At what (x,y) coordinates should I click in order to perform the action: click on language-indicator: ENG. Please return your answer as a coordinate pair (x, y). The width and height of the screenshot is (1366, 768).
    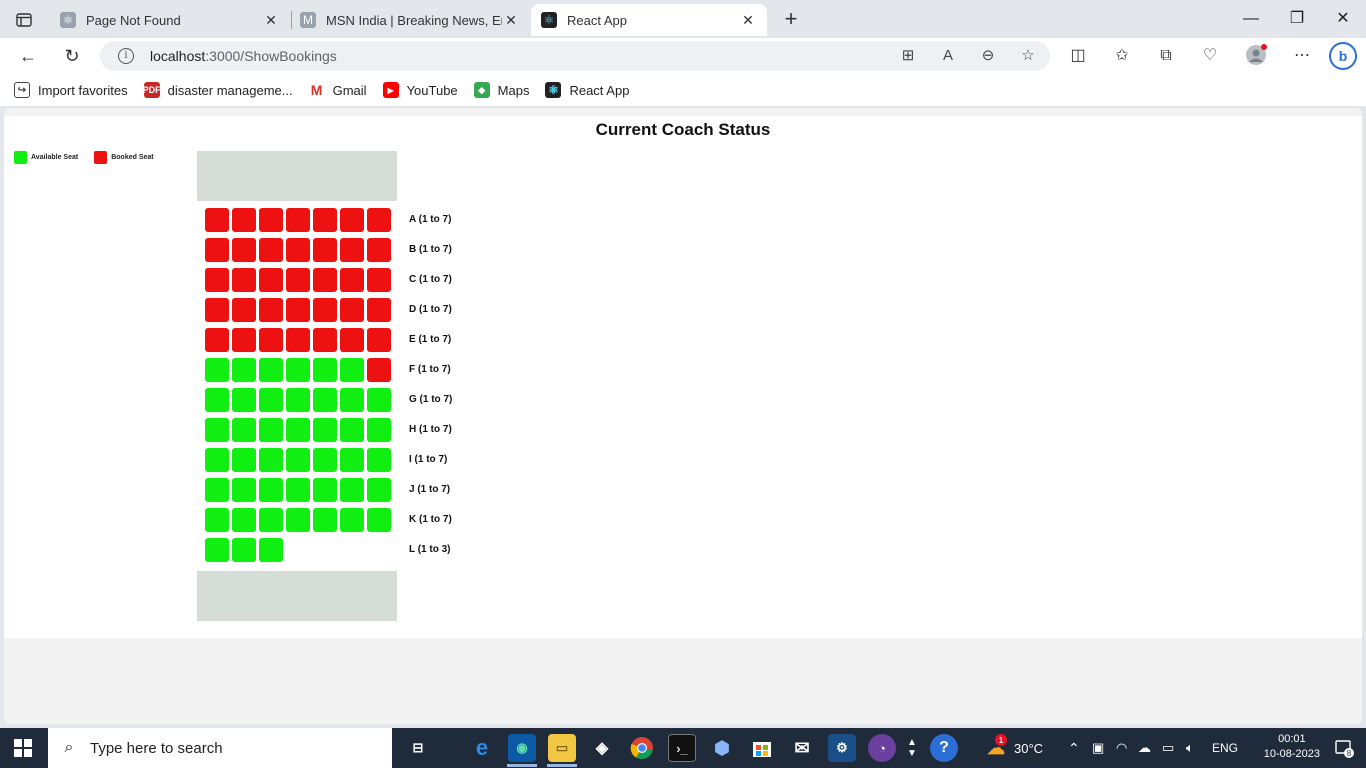
    Looking at the image, I should click on (1225, 748).